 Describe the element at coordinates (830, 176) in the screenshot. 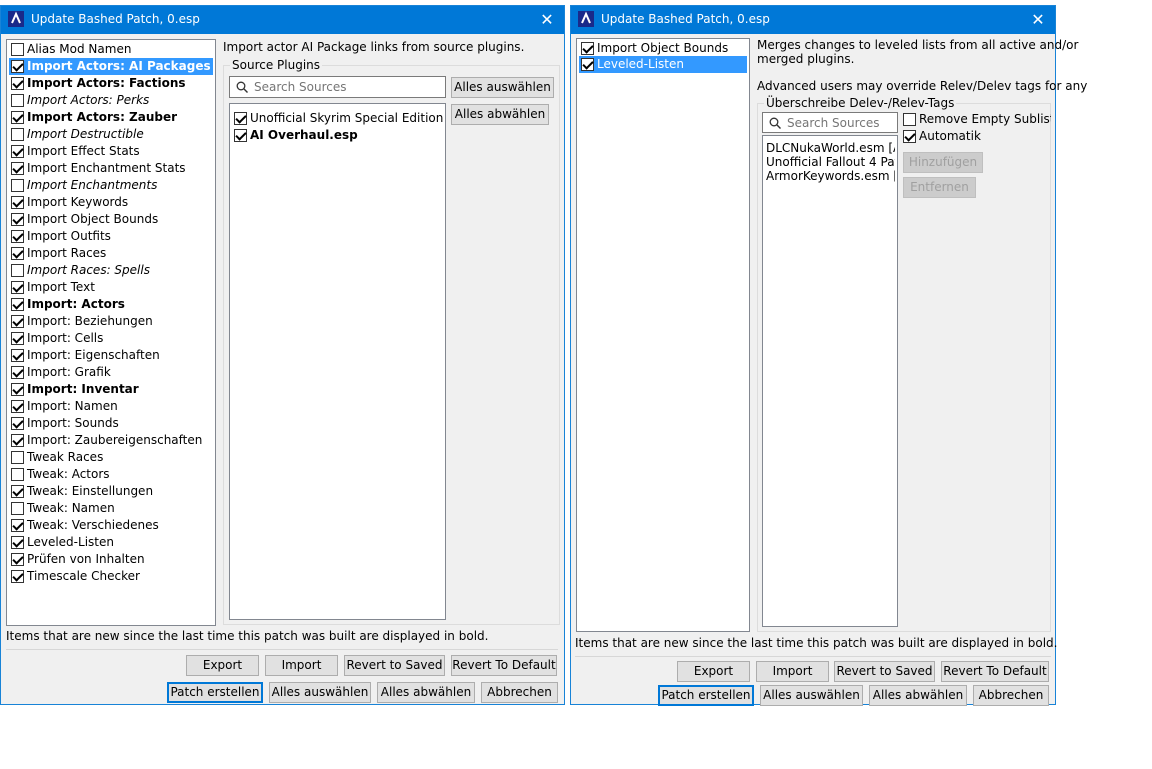

I see `list-item: ArmorKeywords.esm [ARD]` at that location.